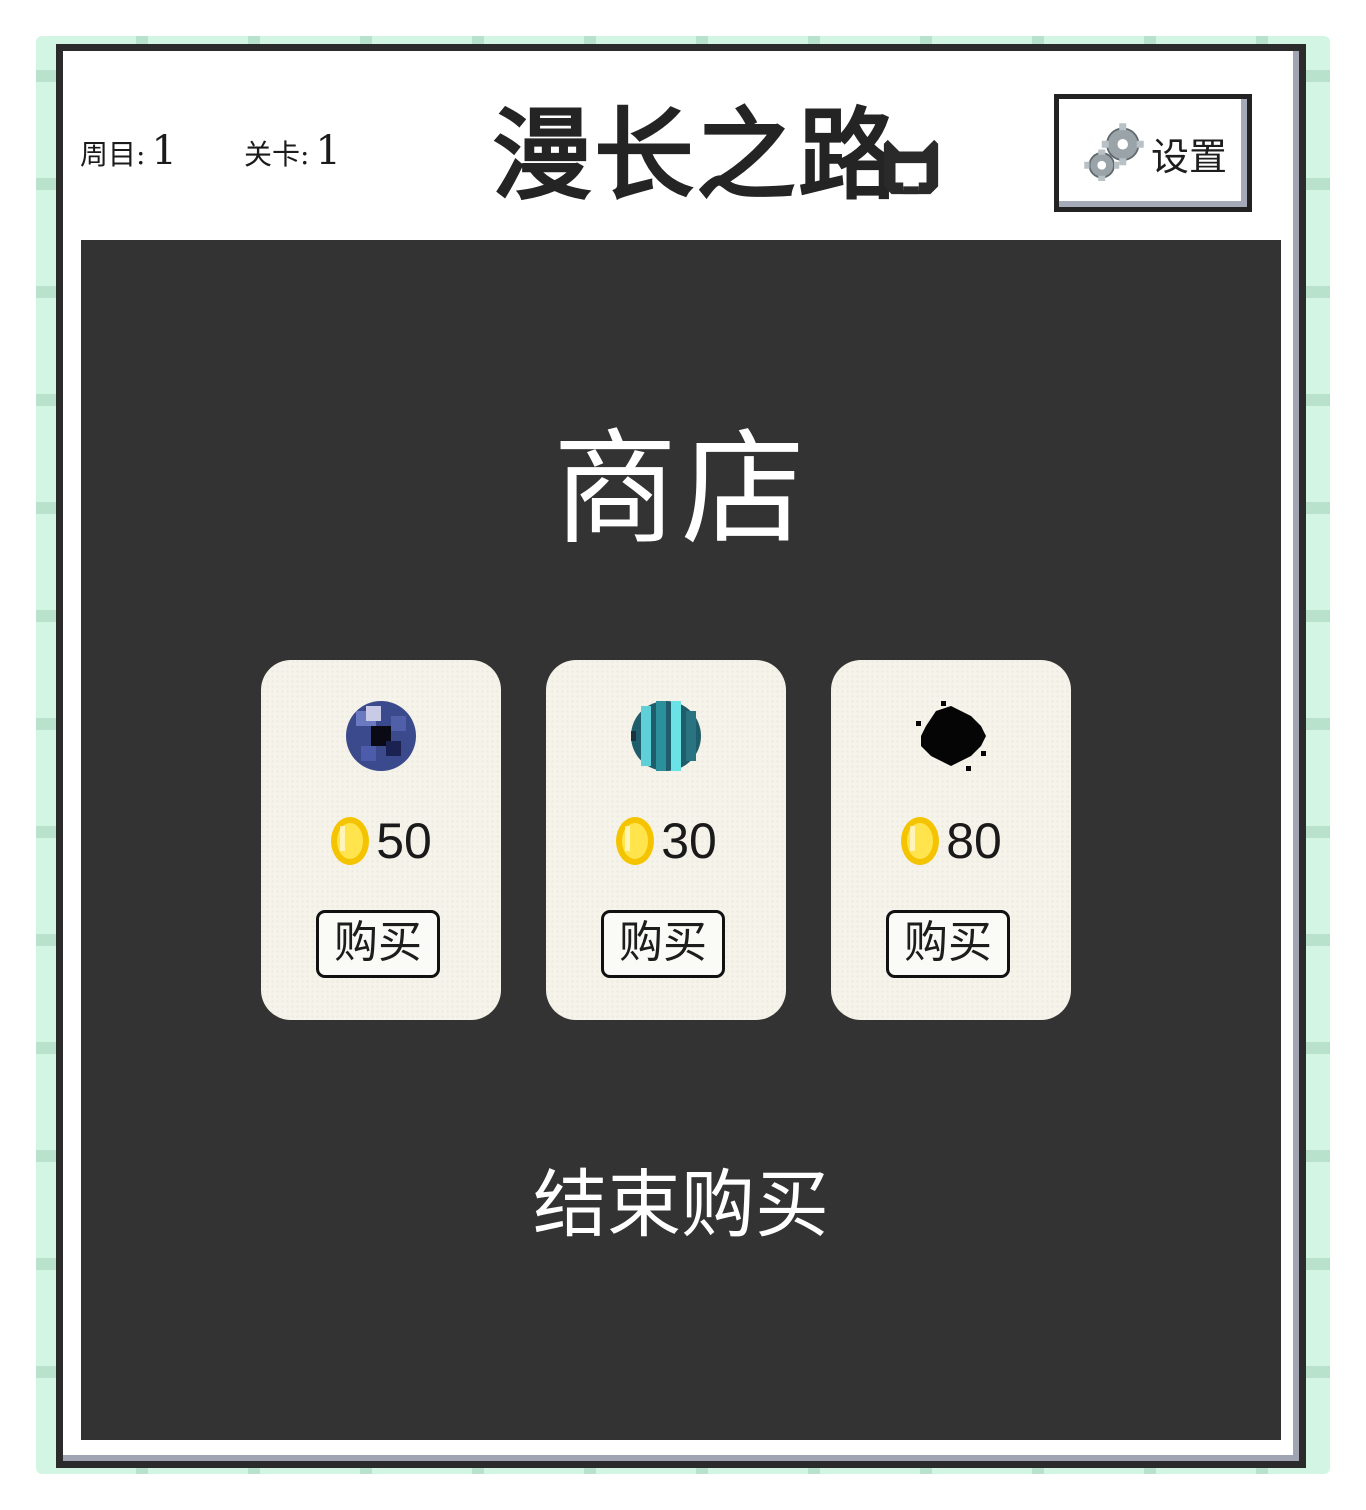 Image resolution: width=1366 pixels, height=1510 pixels. What do you see at coordinates (113, 154) in the screenshot?
I see `week-label: 周目:` at bounding box center [113, 154].